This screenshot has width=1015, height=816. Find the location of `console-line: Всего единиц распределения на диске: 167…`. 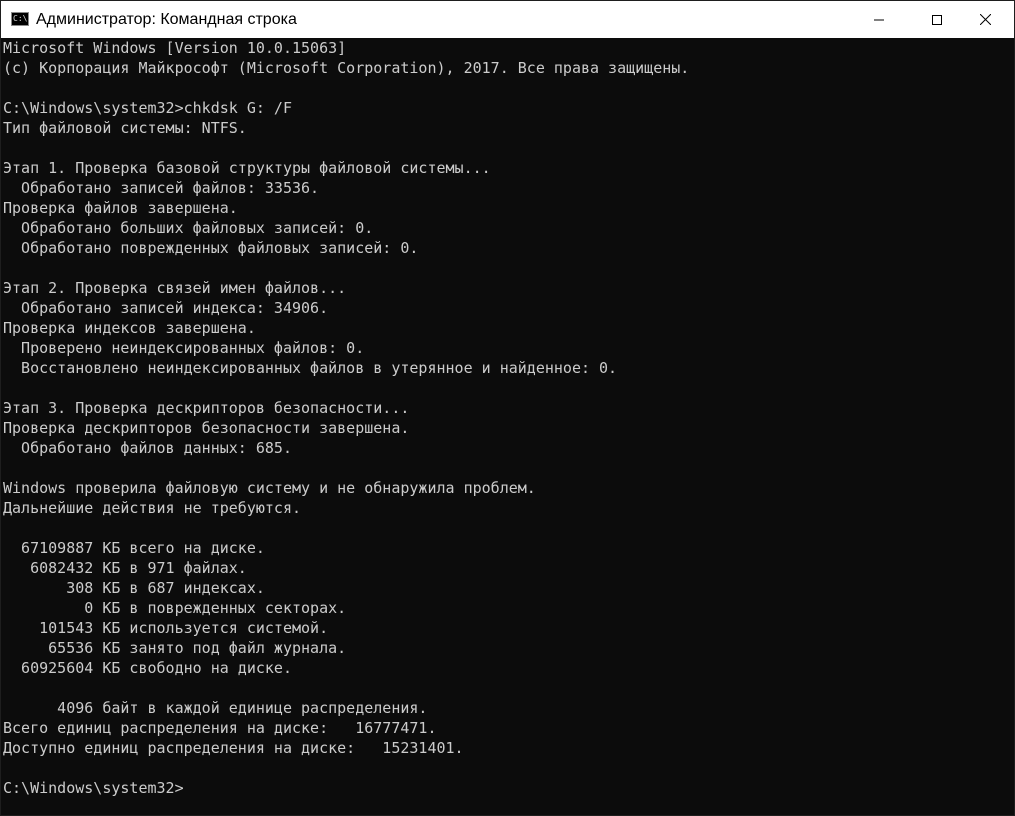

console-line: Всего единиц распределения на диске: 167… is located at coordinates (220, 728).